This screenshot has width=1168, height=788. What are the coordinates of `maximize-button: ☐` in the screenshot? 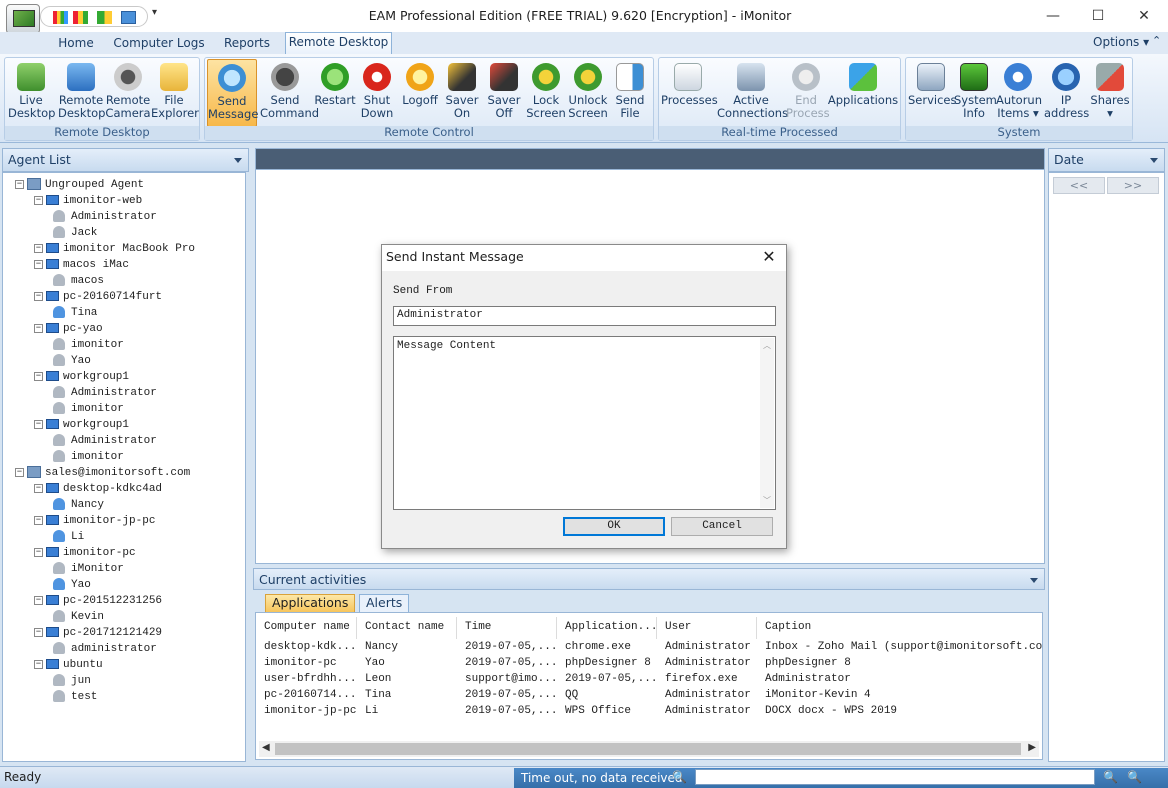 It's located at (1098, 16).